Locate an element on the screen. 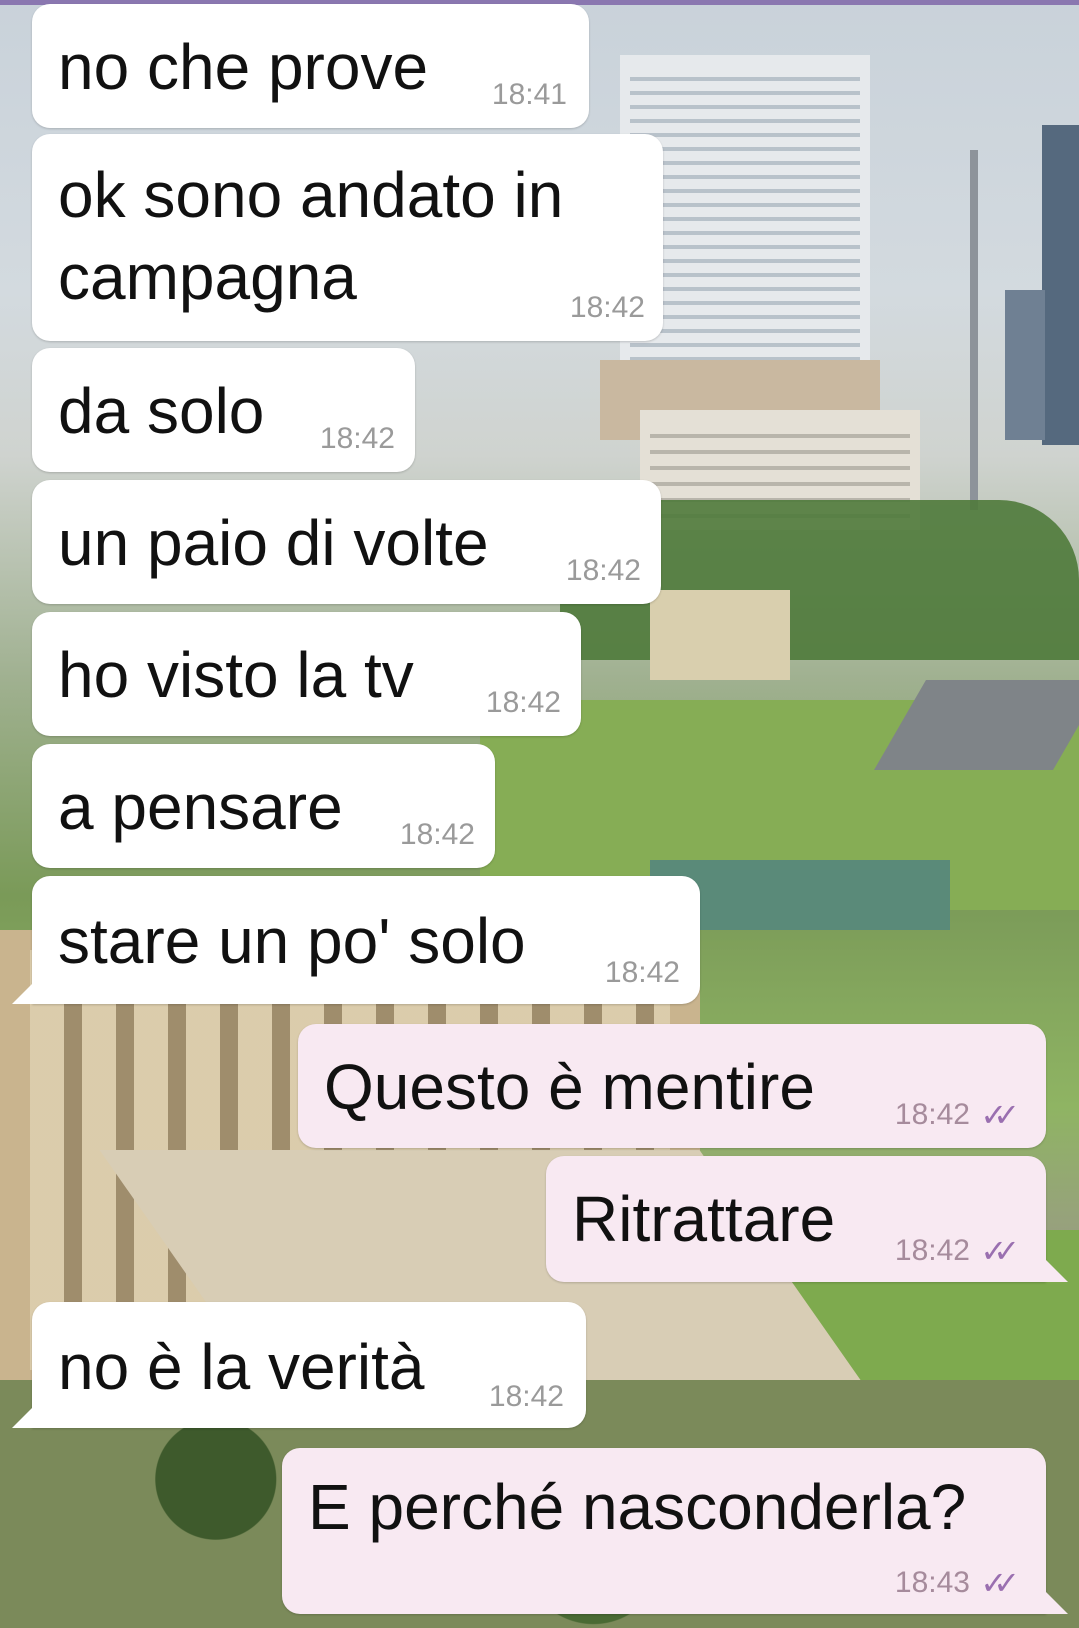 The height and width of the screenshot is (1628, 1079). message-time: 18:43 is located at coordinates (932, 1582).